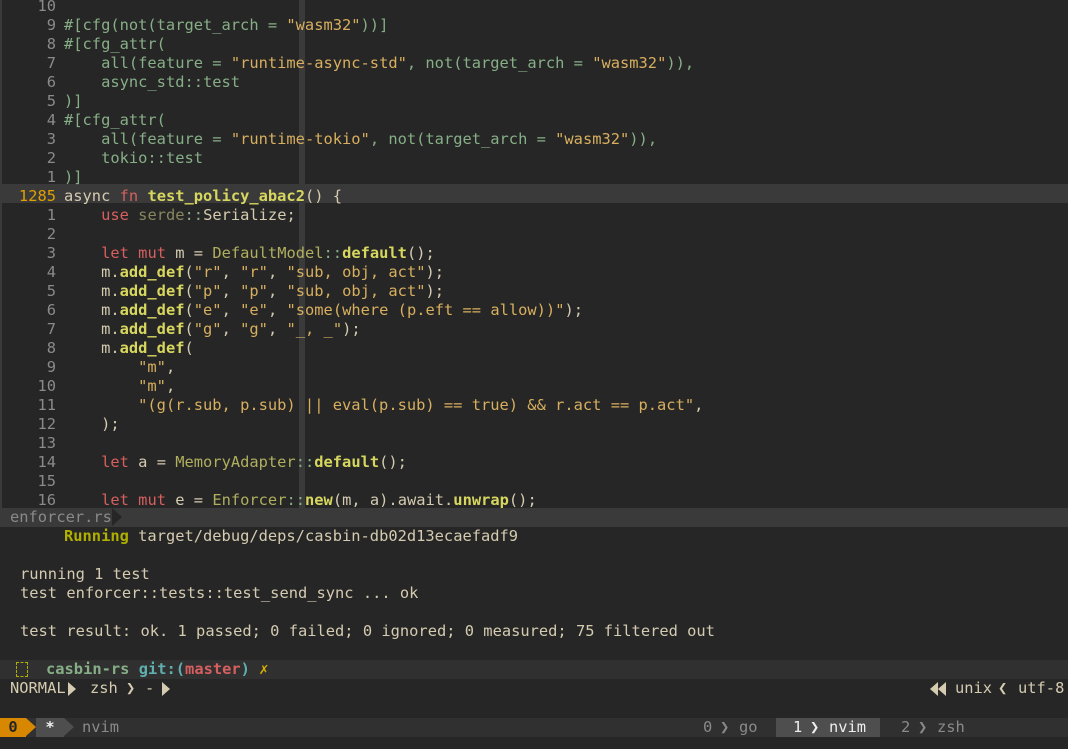 The image size is (1068, 749). Describe the element at coordinates (748, 727) in the screenshot. I see `tmux-window-name: go` at that location.